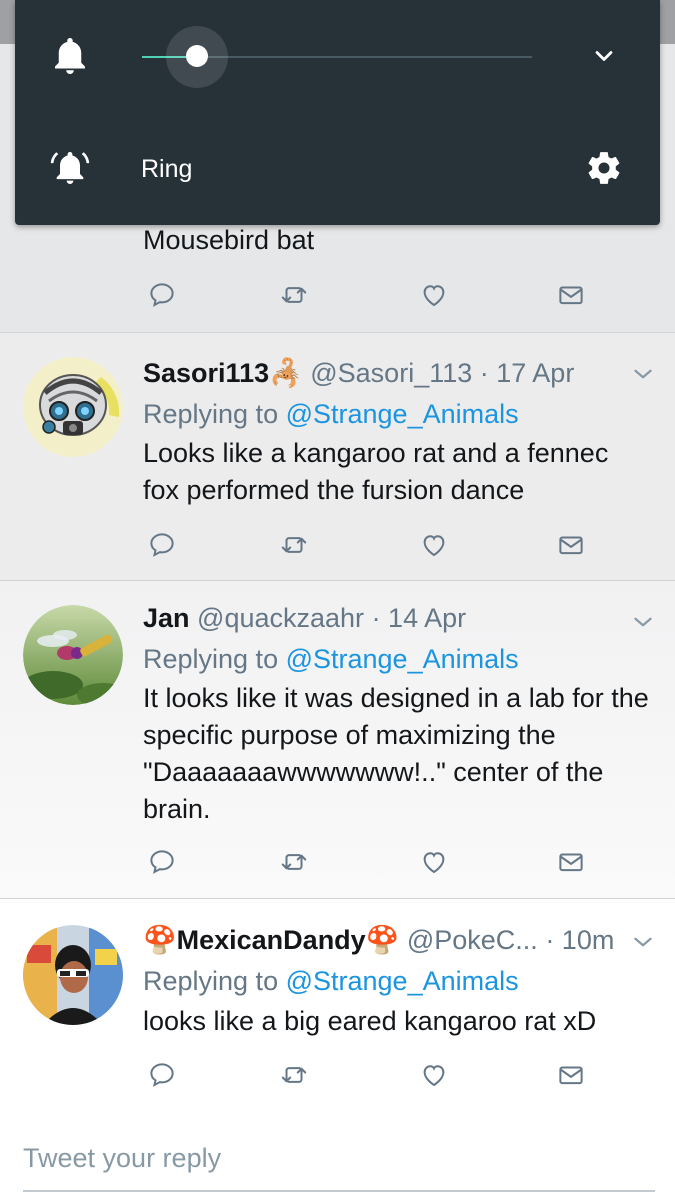 This screenshot has height=1200, width=675. I want to click on tweet-header: Jan @quackzaahr · 14 Apr, so click(304, 618).